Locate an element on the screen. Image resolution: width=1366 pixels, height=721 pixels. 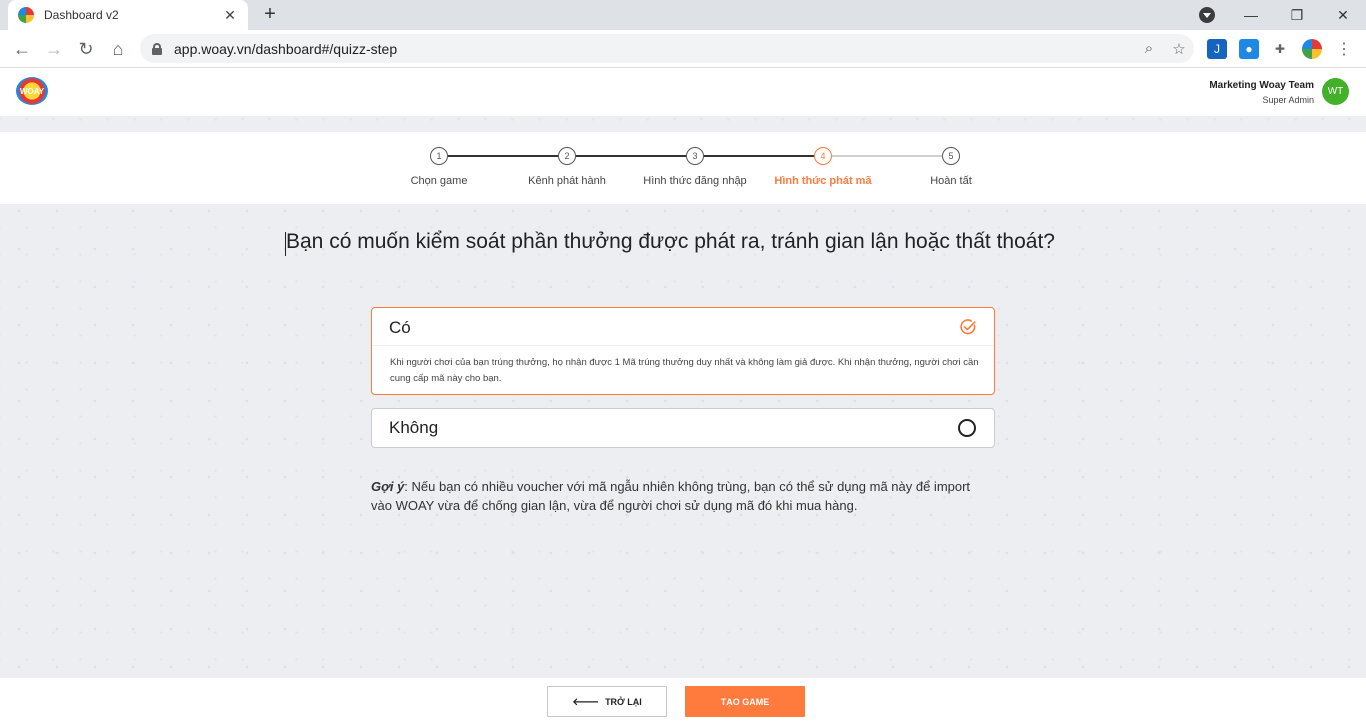
minimize-icon: — is located at coordinates (1251, 15).